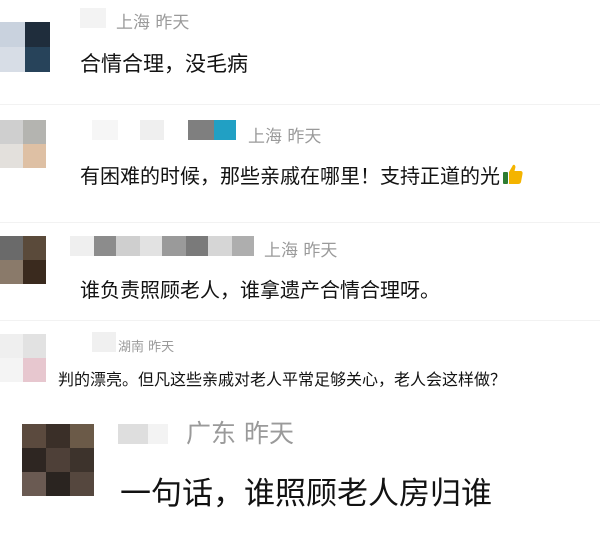 Image resolution: width=600 pixels, height=535 pixels. What do you see at coordinates (146, 347) in the screenshot?
I see `comment-meta: 湖南 昨天` at bounding box center [146, 347].